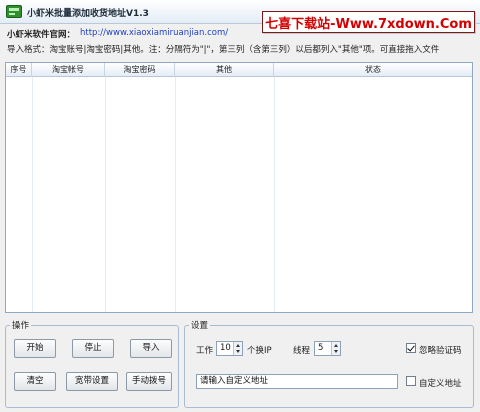  What do you see at coordinates (411, 348) in the screenshot?
I see `ignore-captcha-checkbox` at bounding box center [411, 348].